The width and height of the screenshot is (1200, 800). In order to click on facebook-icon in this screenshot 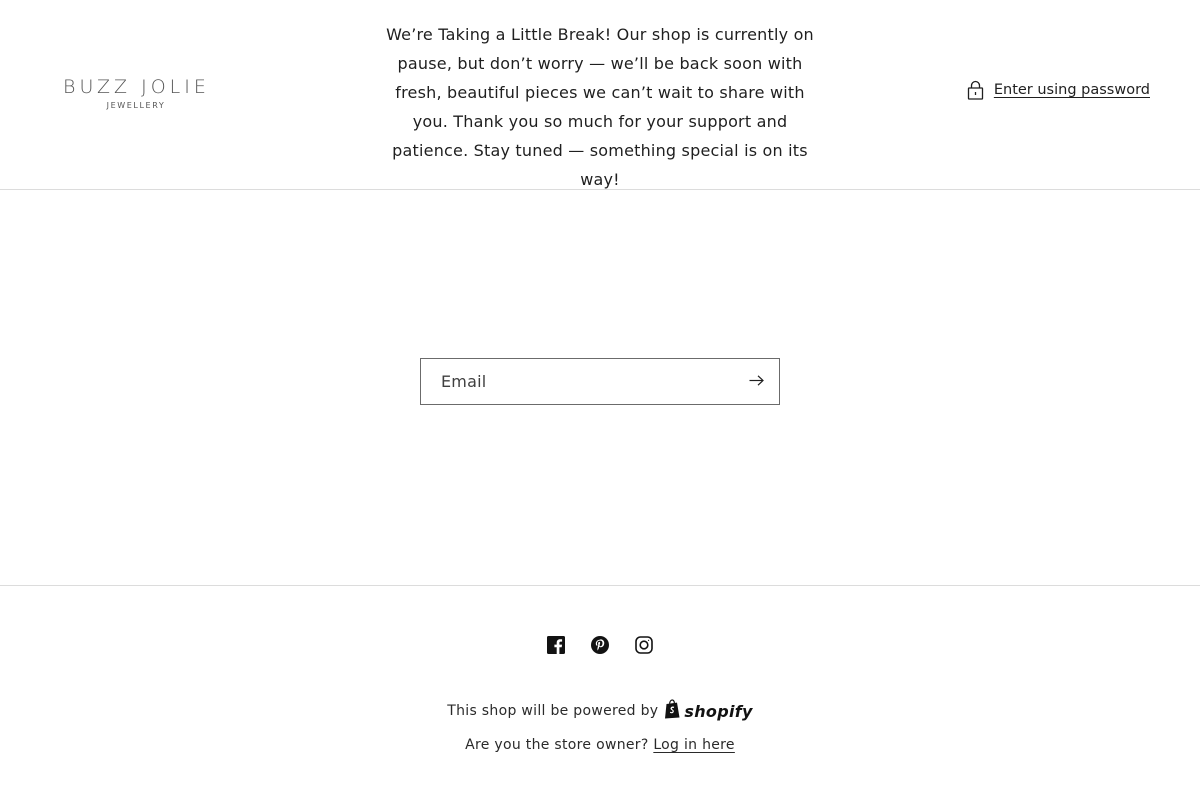, I will do `click(556, 647)`.